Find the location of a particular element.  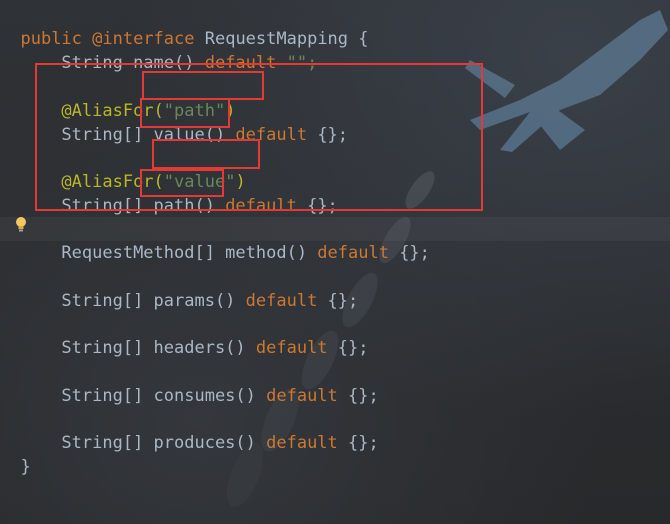

method-method: RequestMethod[] method() is located at coordinates (169, 253).